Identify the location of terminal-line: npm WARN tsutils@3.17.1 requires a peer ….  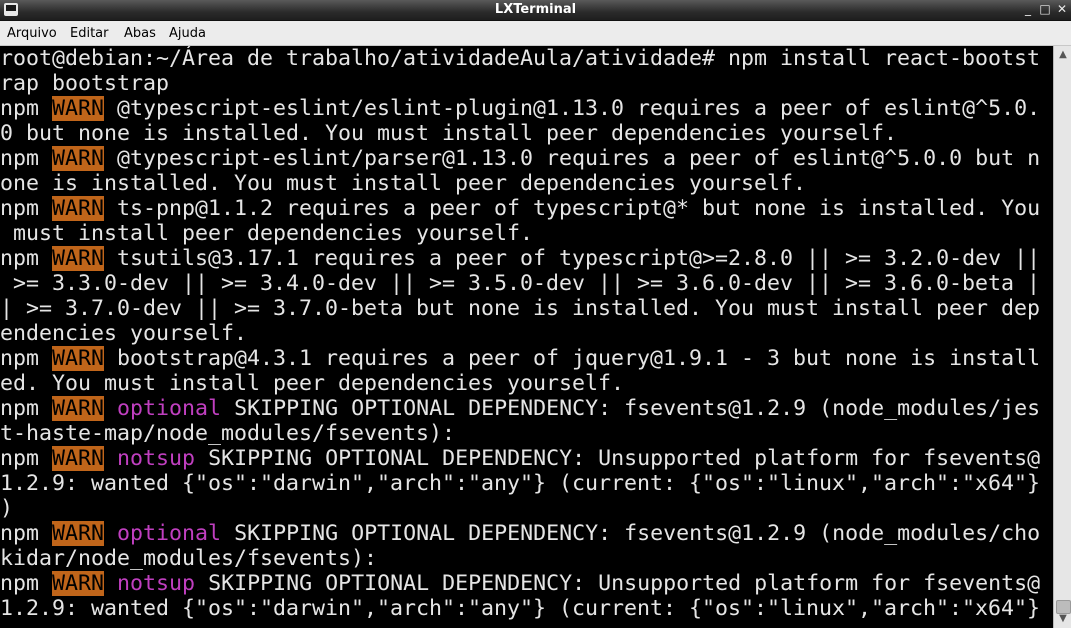
(520, 258).